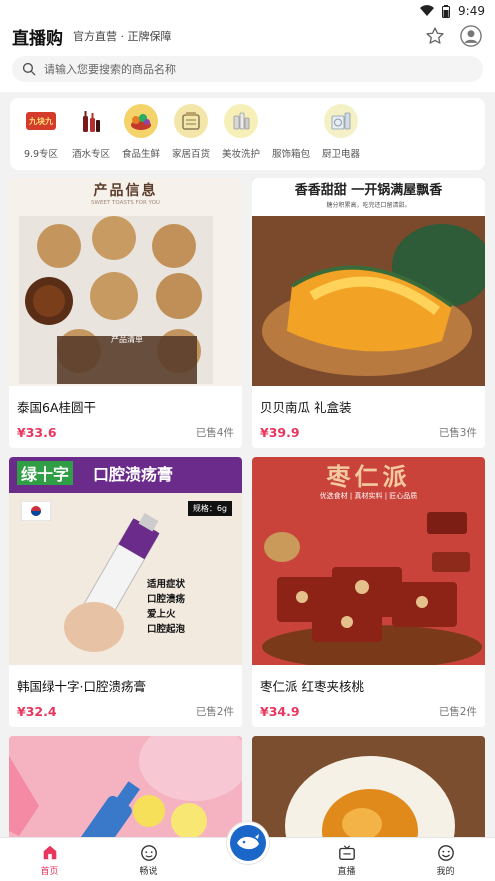 This screenshot has height=881, width=495. Describe the element at coordinates (125, 191) in the screenshot. I see `image-banner: 产品信息` at that location.